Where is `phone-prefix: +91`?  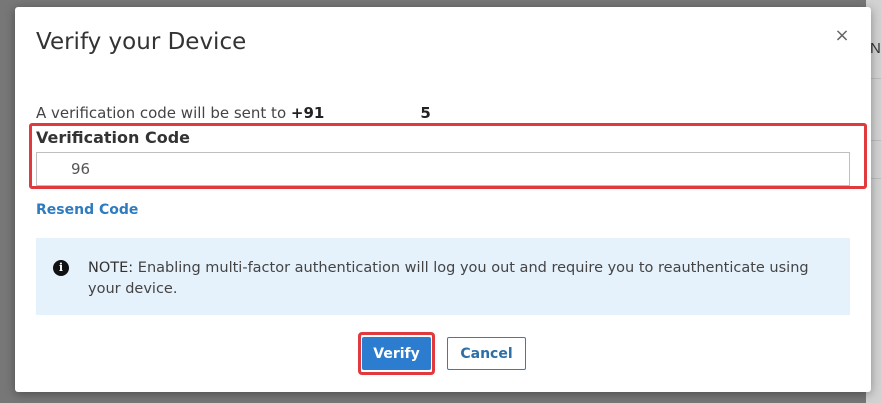 phone-prefix: +91 is located at coordinates (307, 113).